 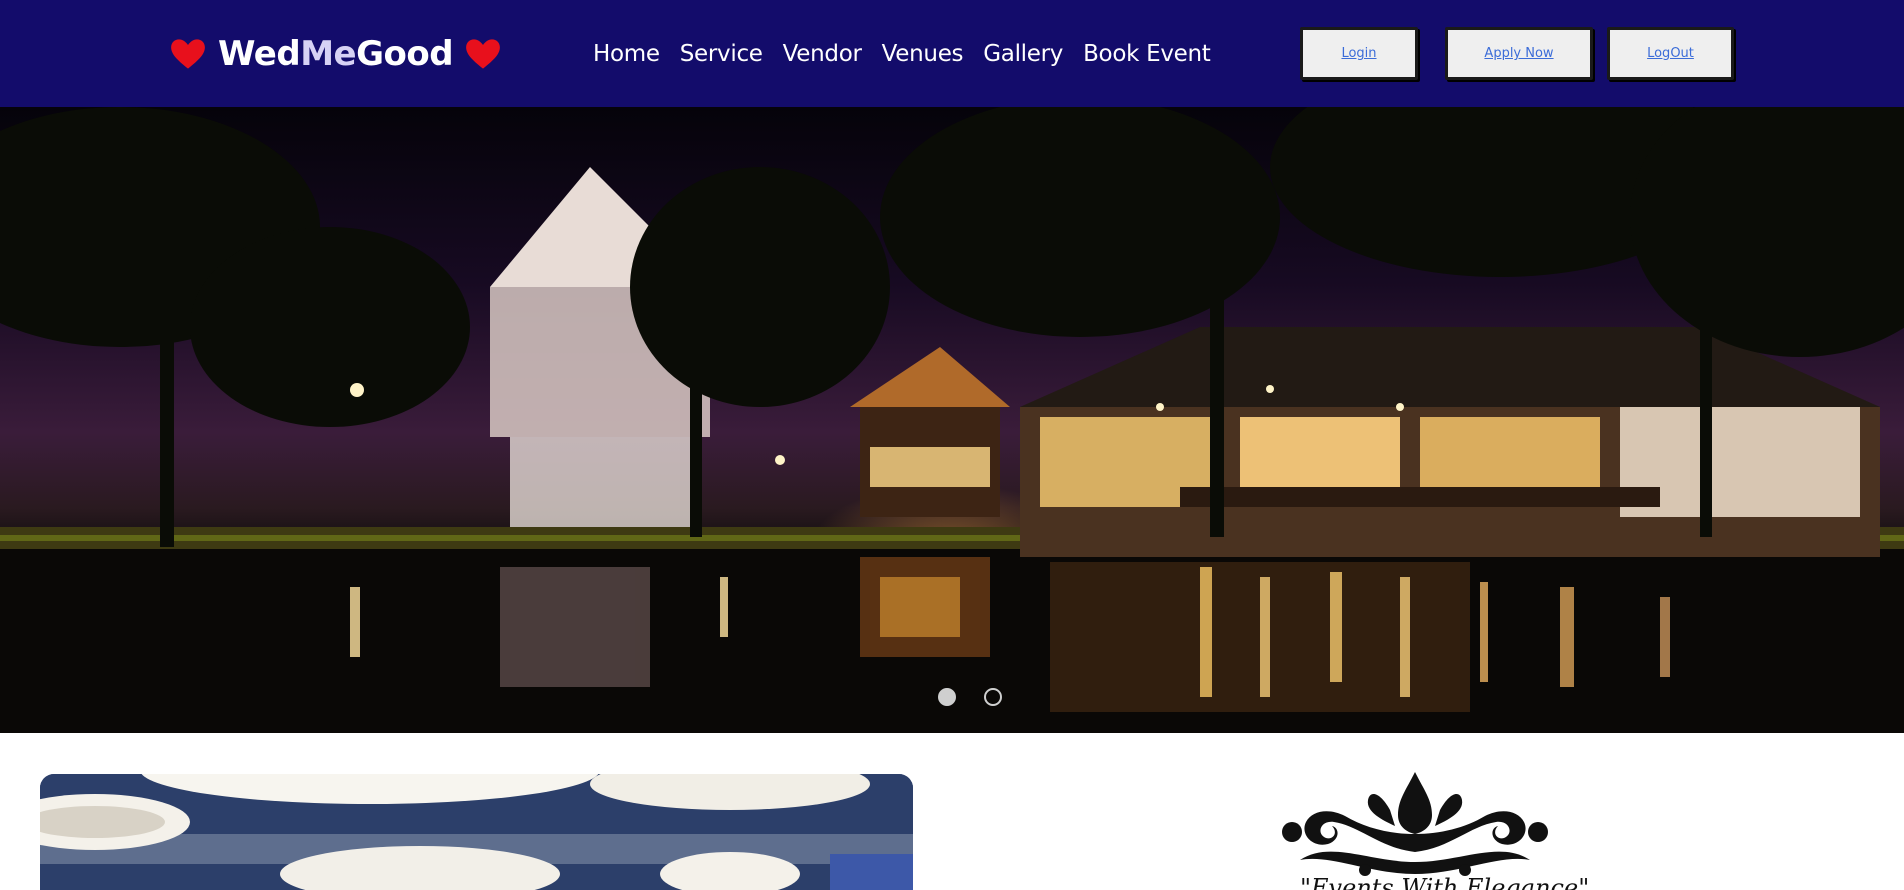 I want to click on venue-card-image, so click(x=476, y=832).